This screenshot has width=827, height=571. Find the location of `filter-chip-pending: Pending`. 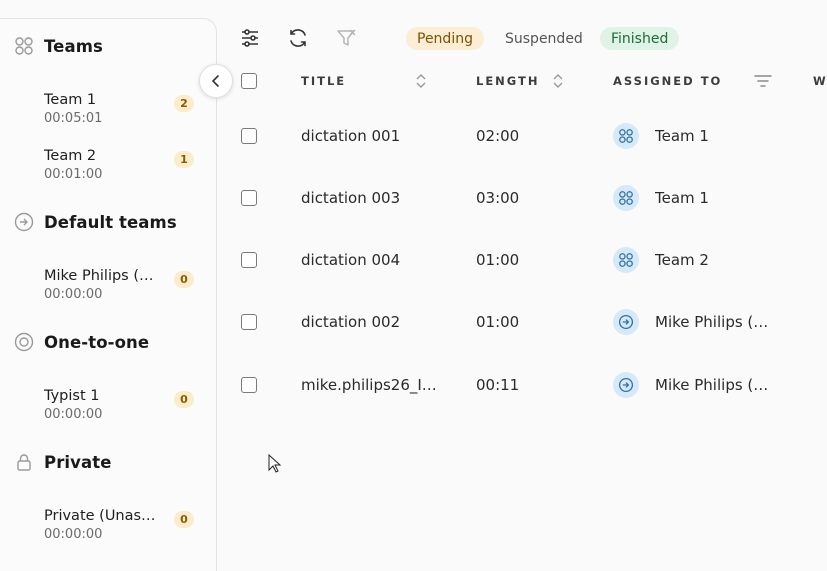

filter-chip-pending: Pending is located at coordinates (445, 38).